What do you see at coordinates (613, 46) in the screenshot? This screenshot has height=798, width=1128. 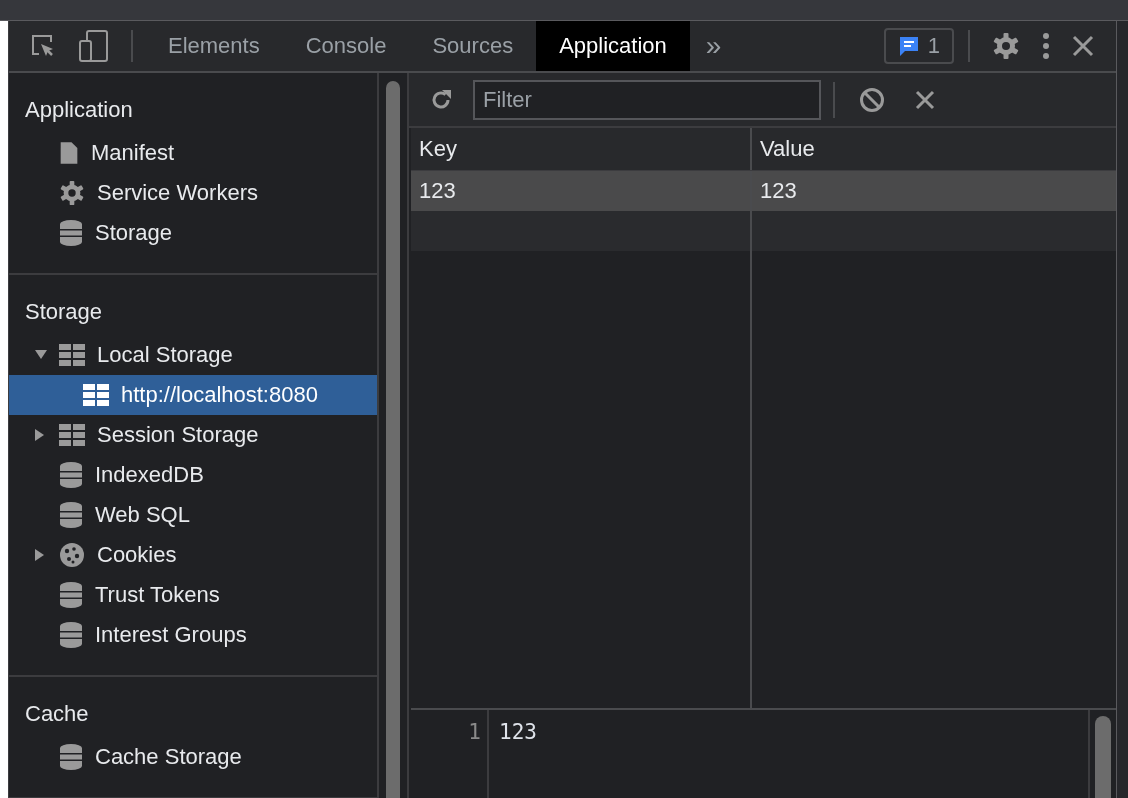 I see `panel-tab: Application` at bounding box center [613, 46].